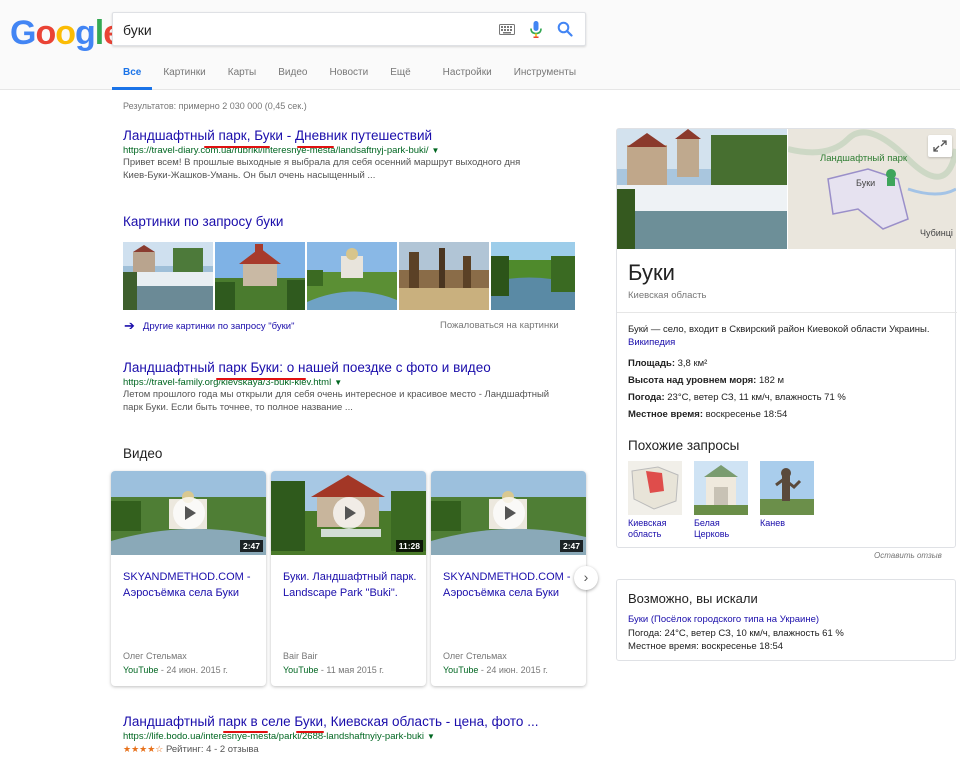 This screenshot has height=757, width=960. I want to click on wikipedia-link: Википедия, so click(651, 342).